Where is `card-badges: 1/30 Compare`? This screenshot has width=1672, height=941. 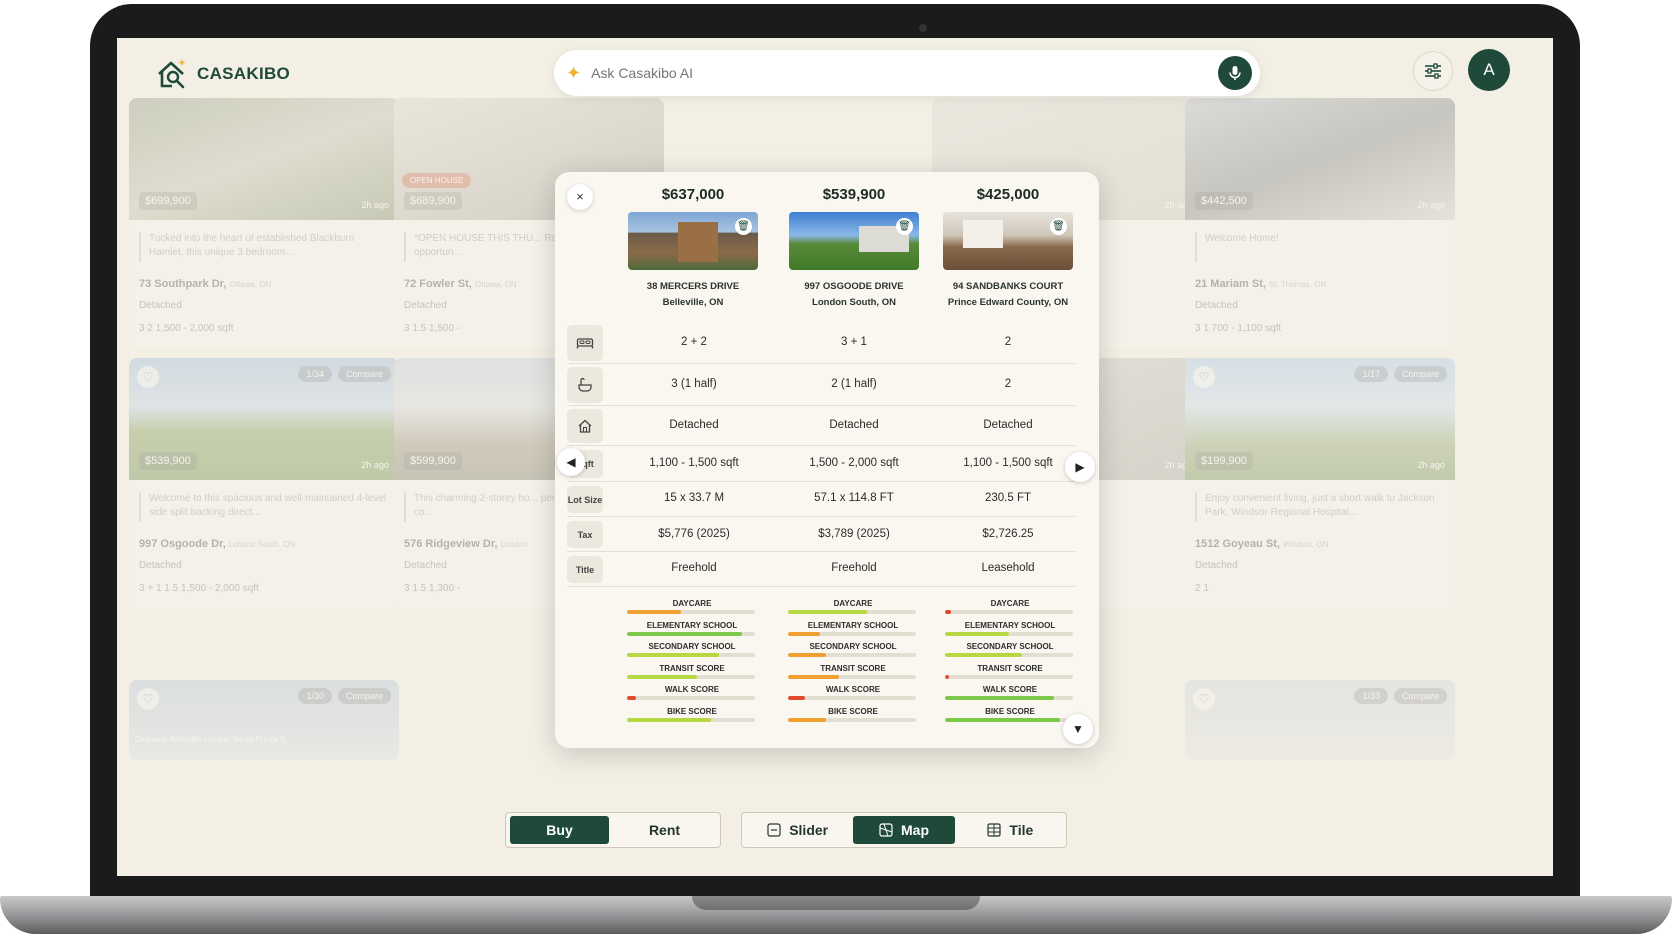 card-badges: 1/30 Compare is located at coordinates (344, 696).